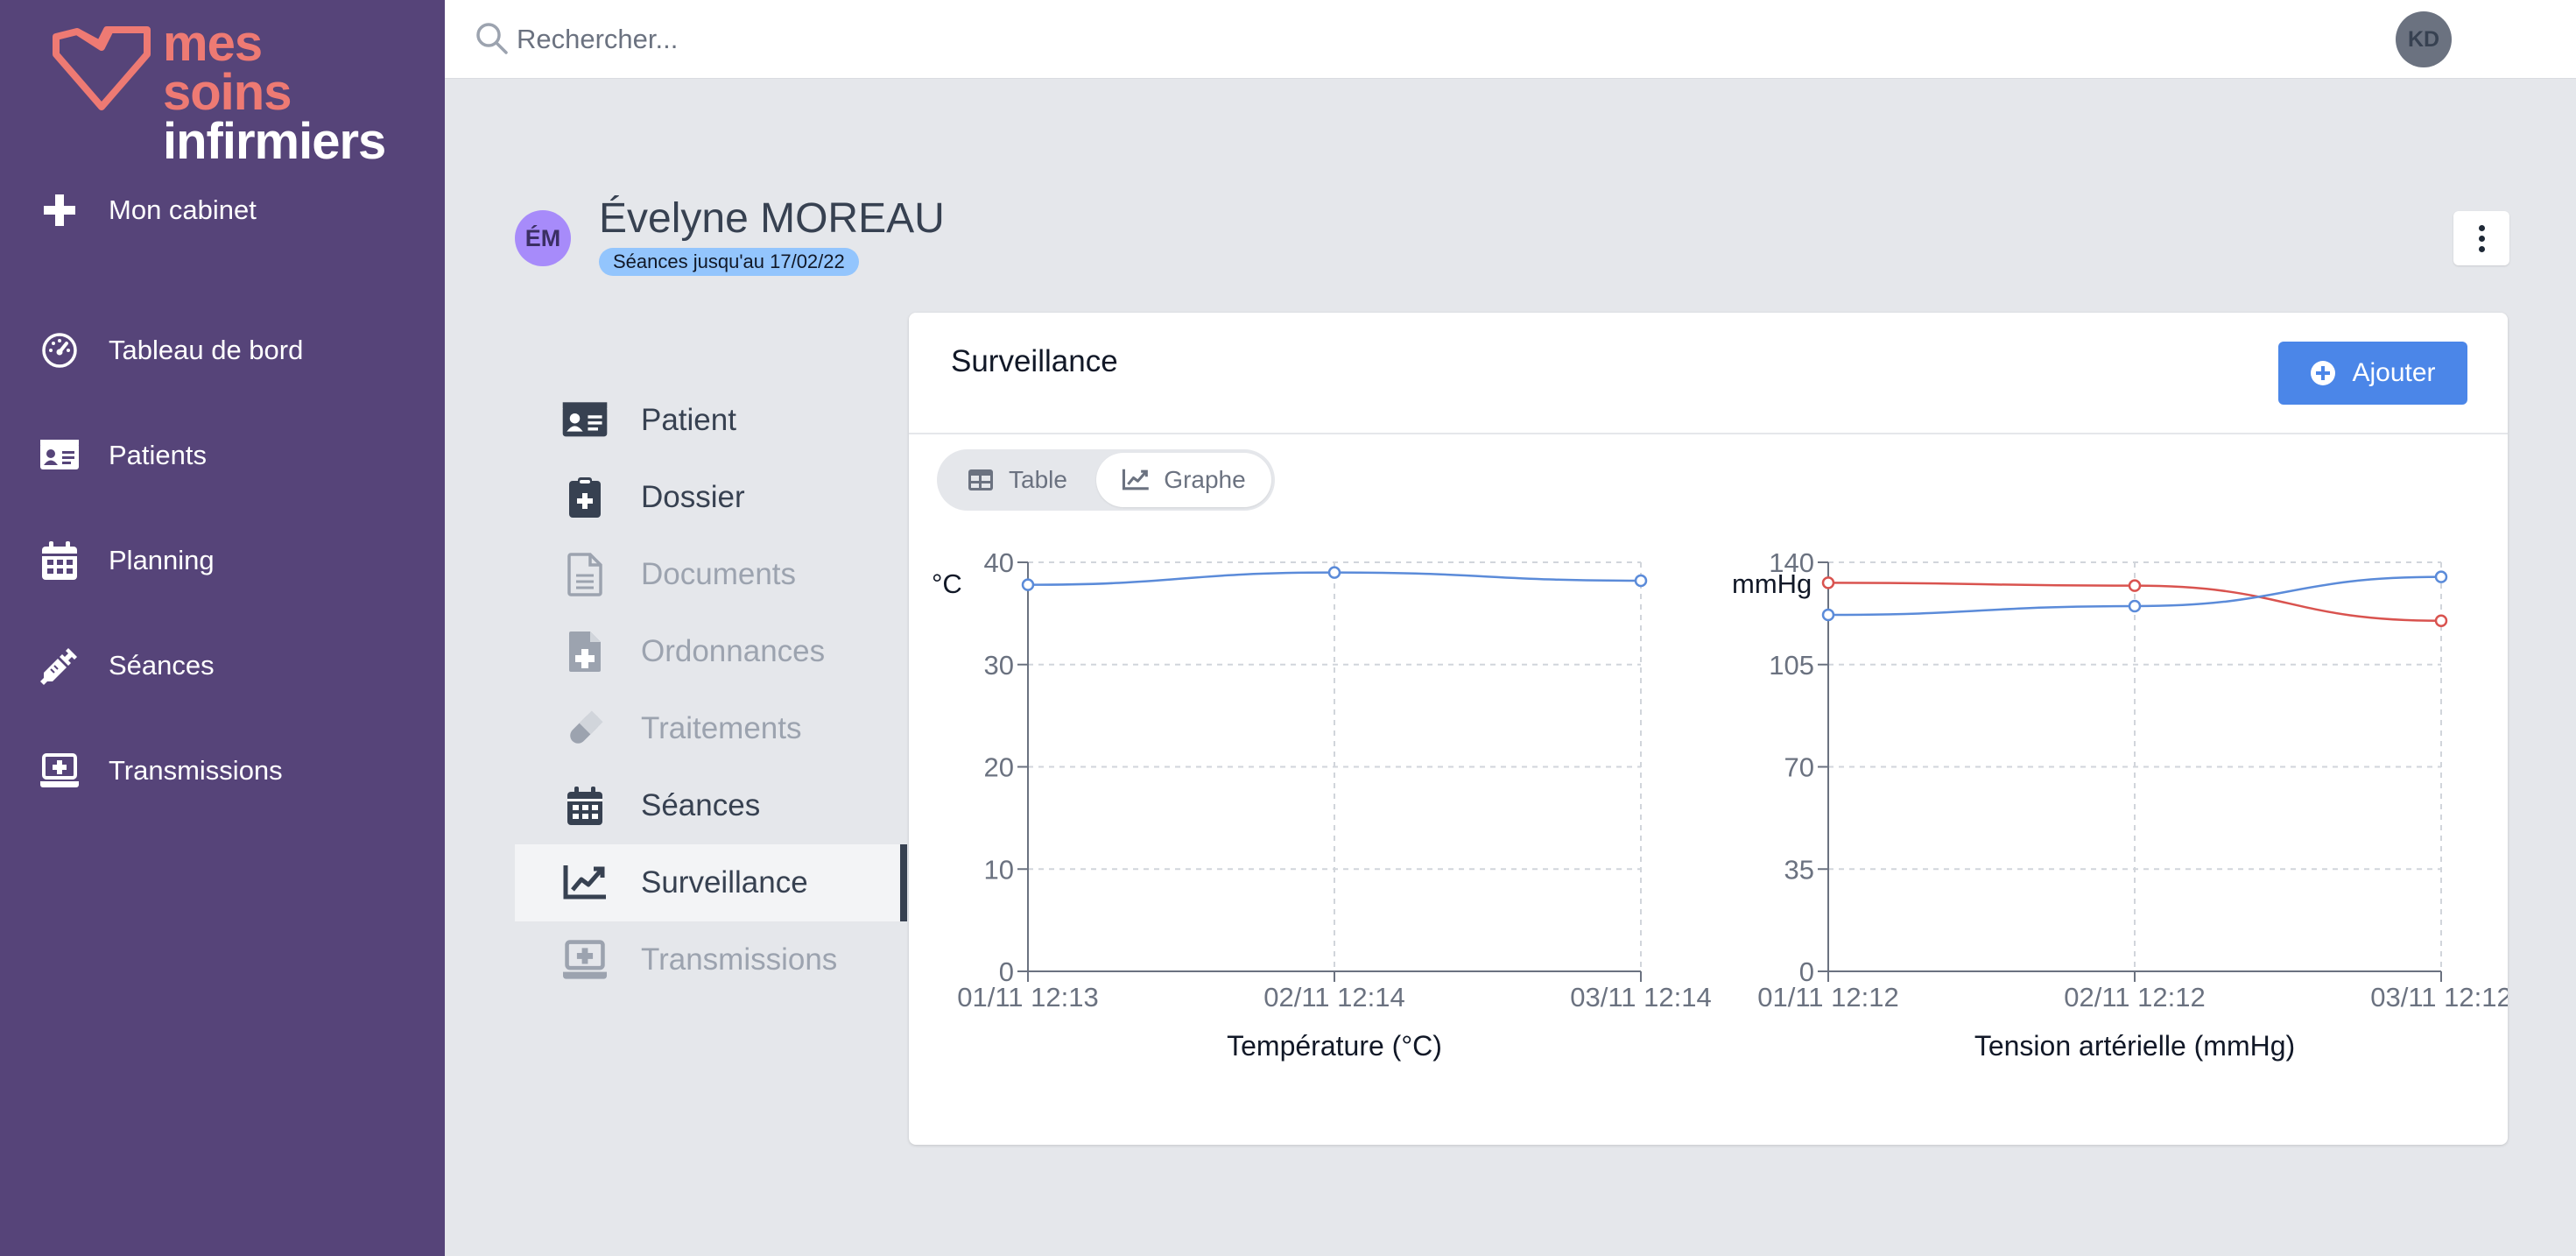  What do you see at coordinates (719, 574) in the screenshot?
I see `patient-nav-label: Documents` at bounding box center [719, 574].